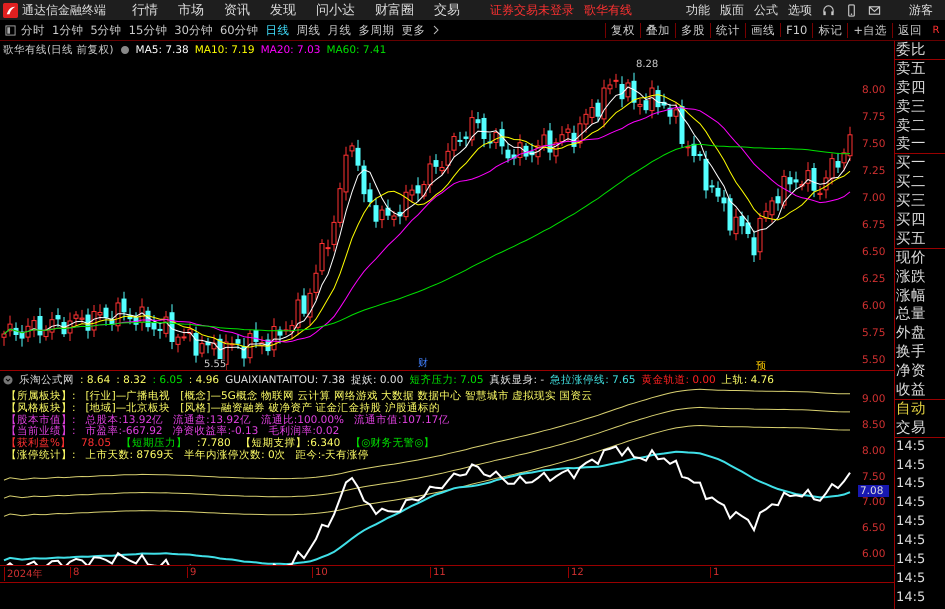  I want to click on menu-item: 选项, so click(800, 10).